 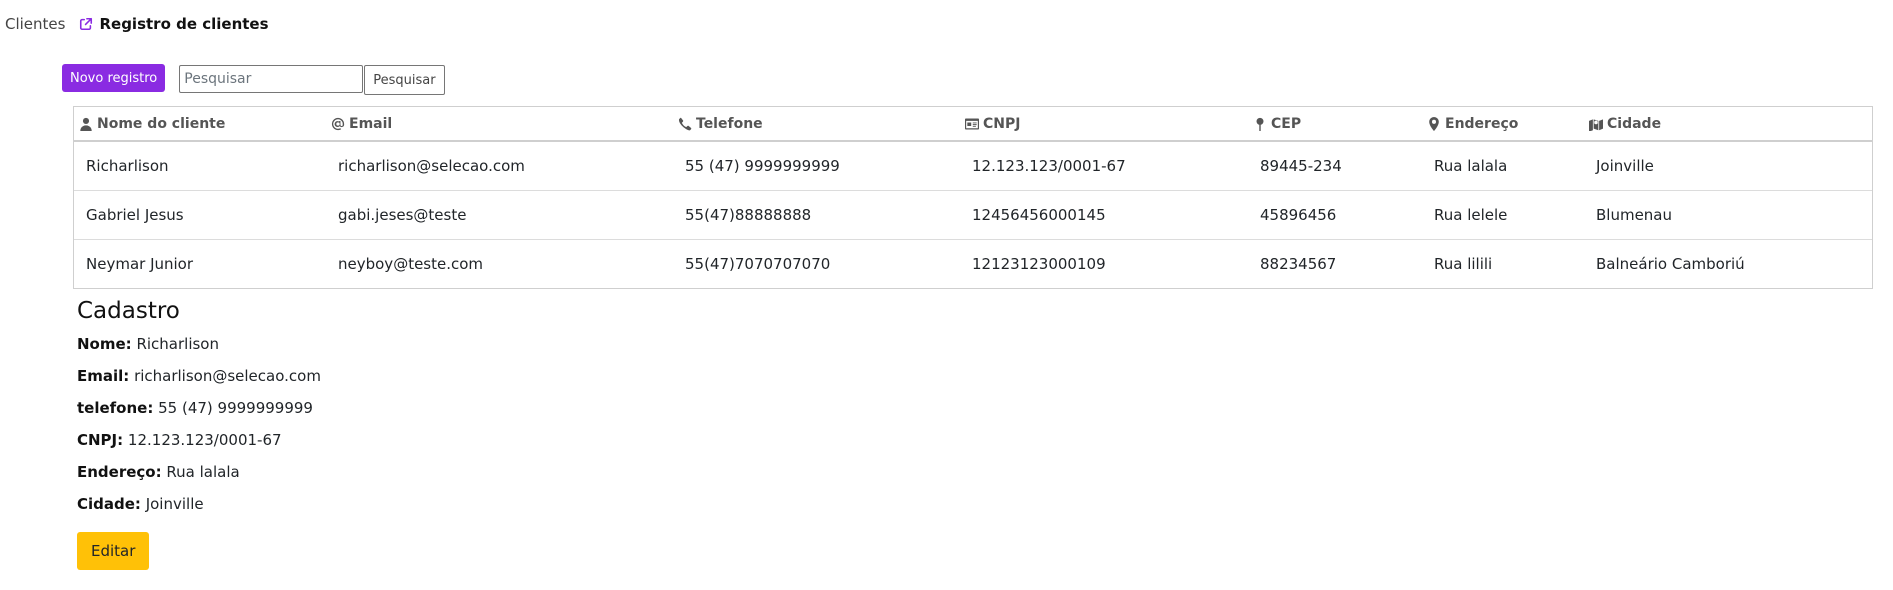 What do you see at coordinates (1335, 166) in the screenshot?
I see `cell-cep: 89445-234` at bounding box center [1335, 166].